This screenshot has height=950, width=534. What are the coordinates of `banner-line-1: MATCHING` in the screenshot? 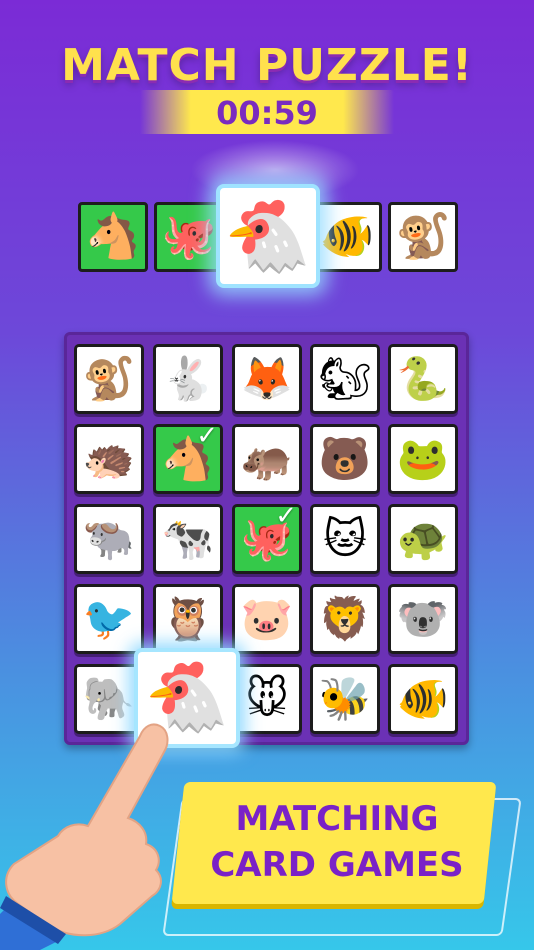 It's located at (337, 819).